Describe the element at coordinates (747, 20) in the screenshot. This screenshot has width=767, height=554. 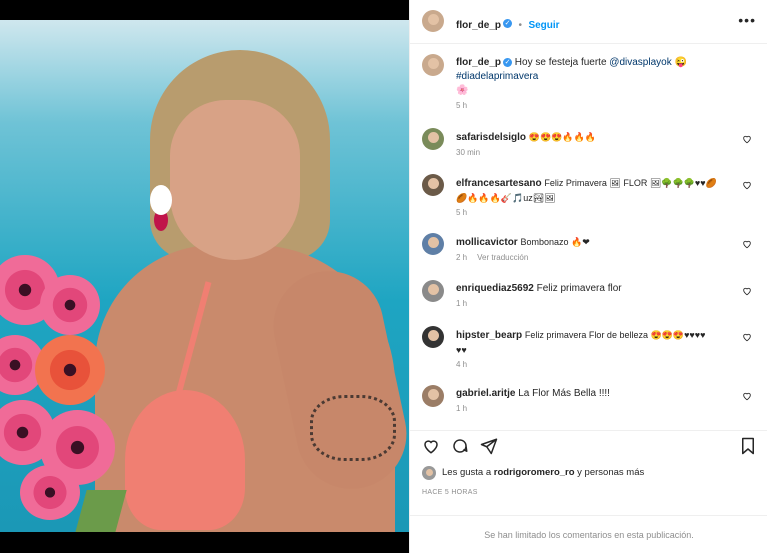
I see `more-options-icon: •••` at that location.